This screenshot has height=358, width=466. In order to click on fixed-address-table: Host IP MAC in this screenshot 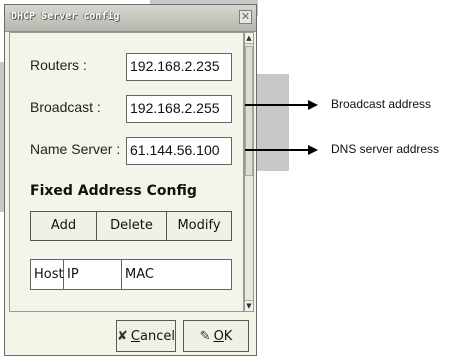, I will do `click(131, 274)`.